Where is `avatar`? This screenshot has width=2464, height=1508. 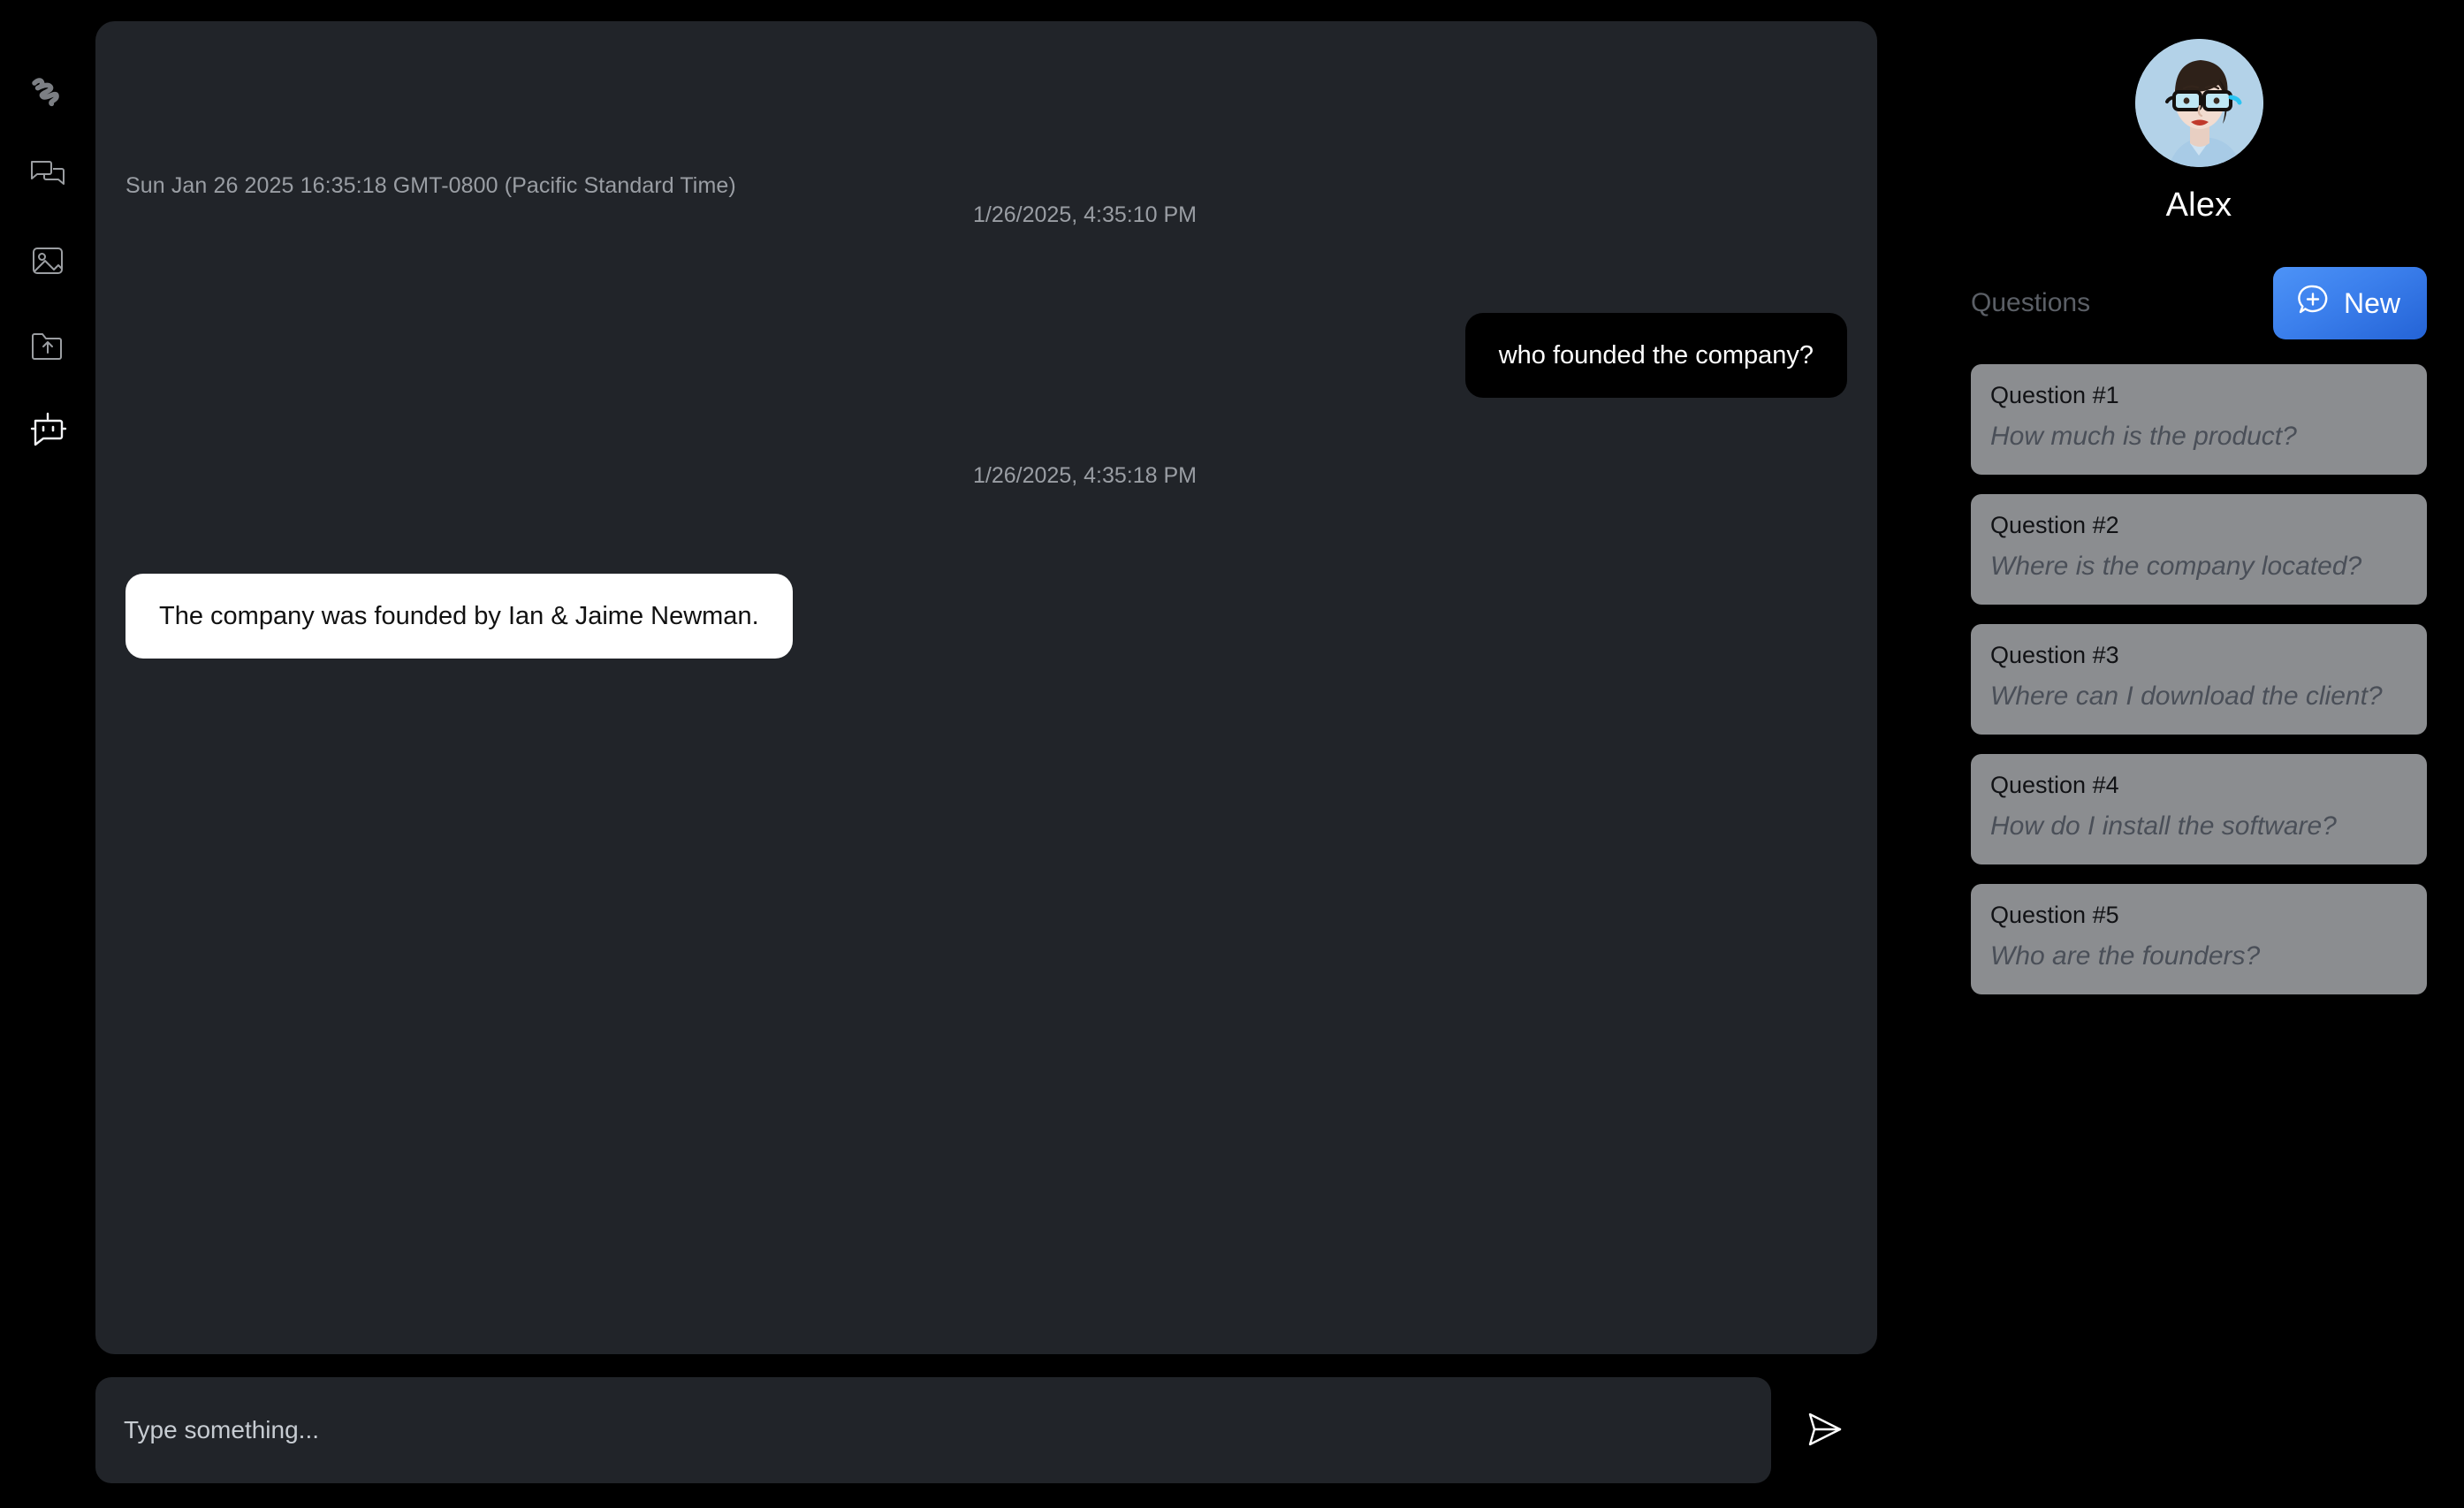
avatar is located at coordinates (2198, 103).